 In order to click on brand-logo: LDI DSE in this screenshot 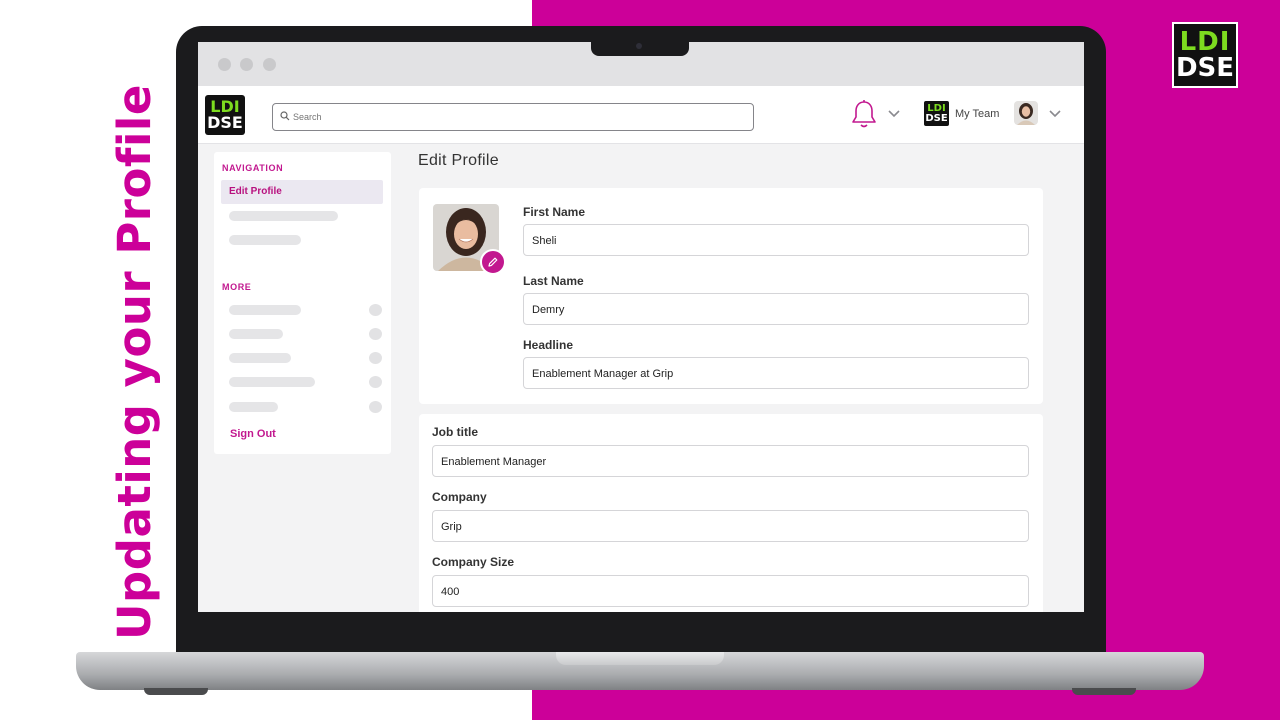, I will do `click(1205, 55)`.